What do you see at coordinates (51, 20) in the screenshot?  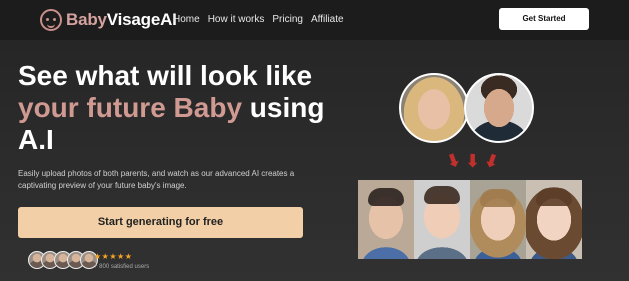 I see `baby-face-icon` at bounding box center [51, 20].